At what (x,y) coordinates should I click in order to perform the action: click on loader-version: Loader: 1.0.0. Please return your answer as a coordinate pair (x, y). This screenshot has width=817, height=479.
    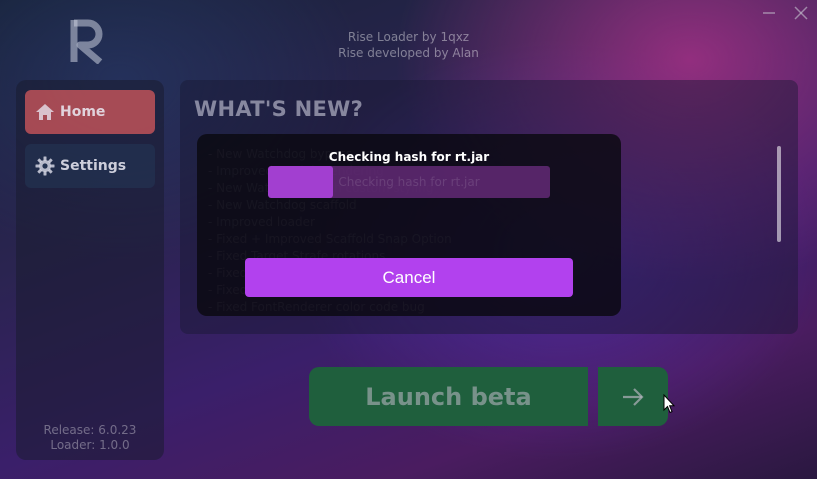
    Looking at the image, I should click on (90, 445).